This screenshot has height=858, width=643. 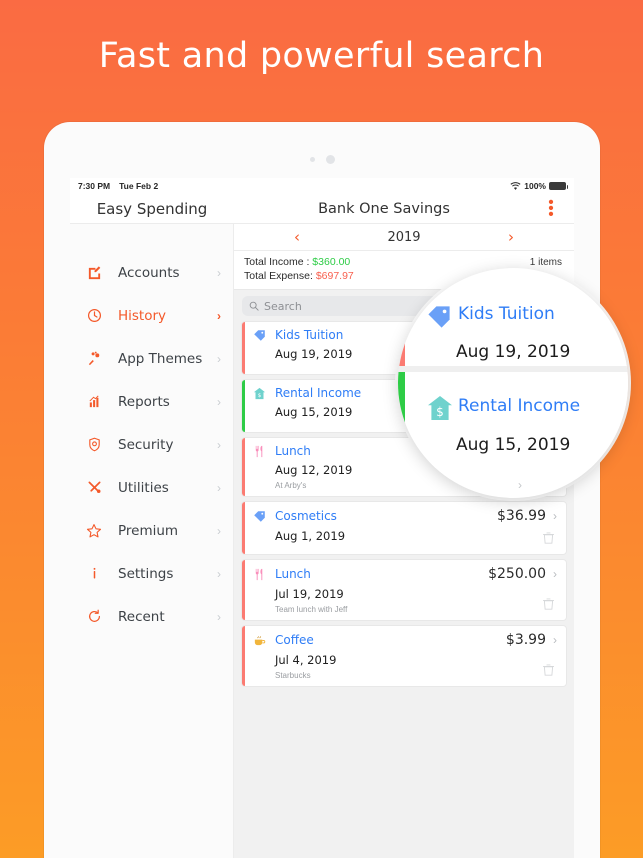 What do you see at coordinates (142, 315) in the screenshot?
I see `sidebar-item-label: History` at bounding box center [142, 315].